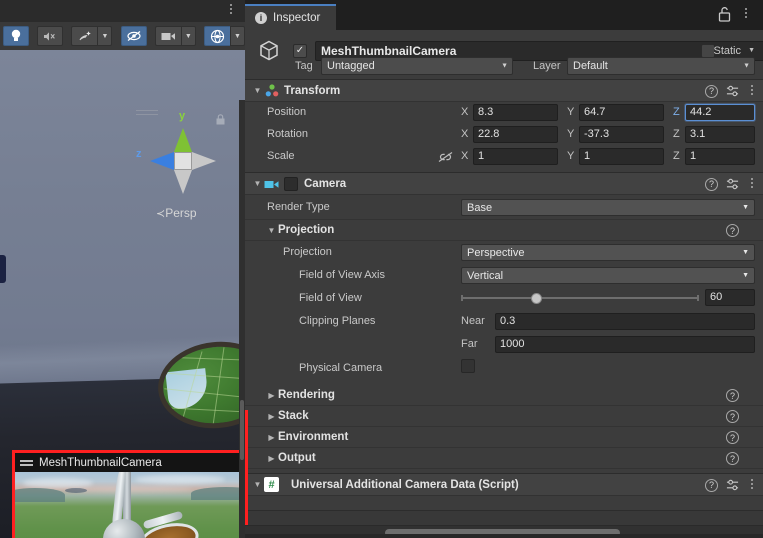 The image size is (763, 538). Describe the element at coordinates (291, 183) in the screenshot. I see `camera-enabled-checkbox` at that location.